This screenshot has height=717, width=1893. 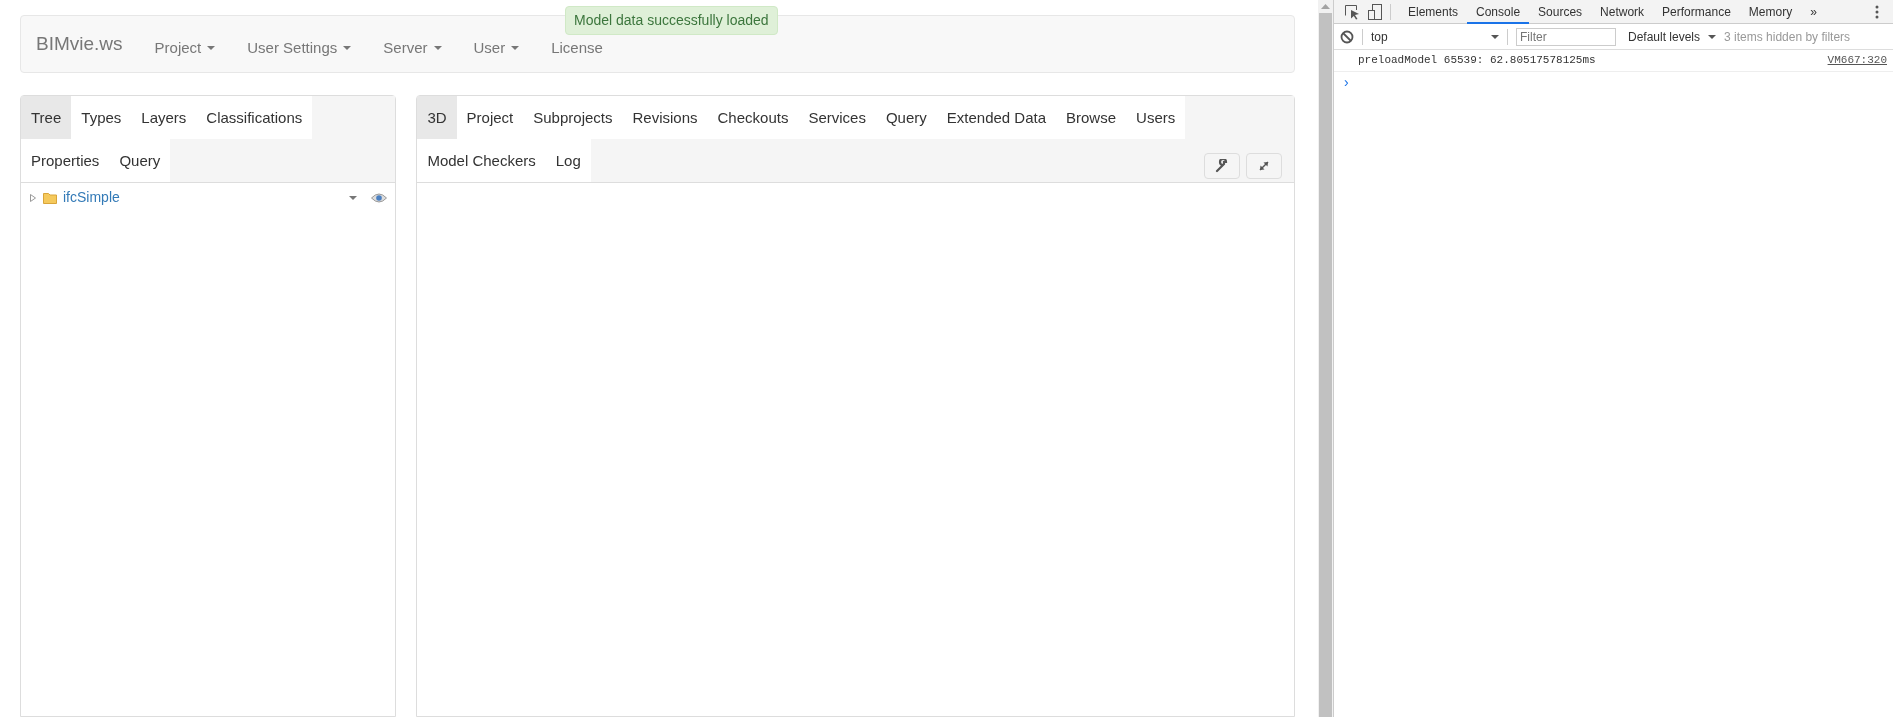 What do you see at coordinates (496, 48) in the screenshot?
I see `nav-menu-item: User` at bounding box center [496, 48].